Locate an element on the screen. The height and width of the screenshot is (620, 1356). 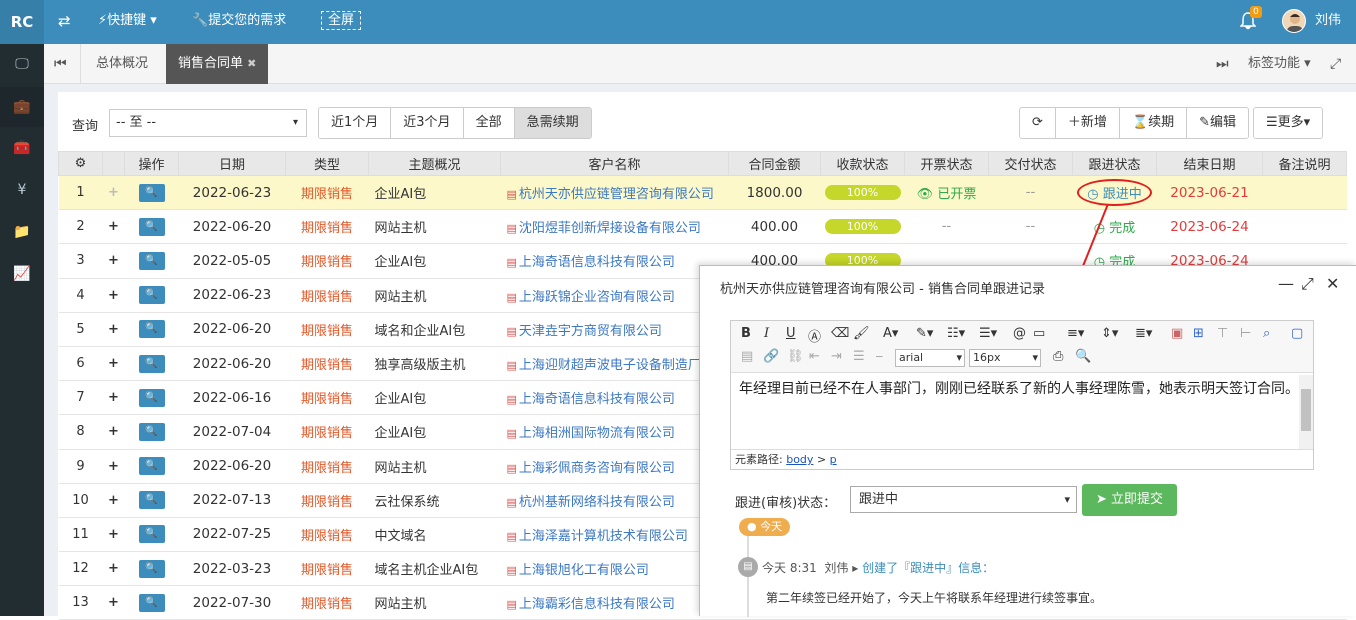
path-body-link: body is located at coordinates (799, 459).